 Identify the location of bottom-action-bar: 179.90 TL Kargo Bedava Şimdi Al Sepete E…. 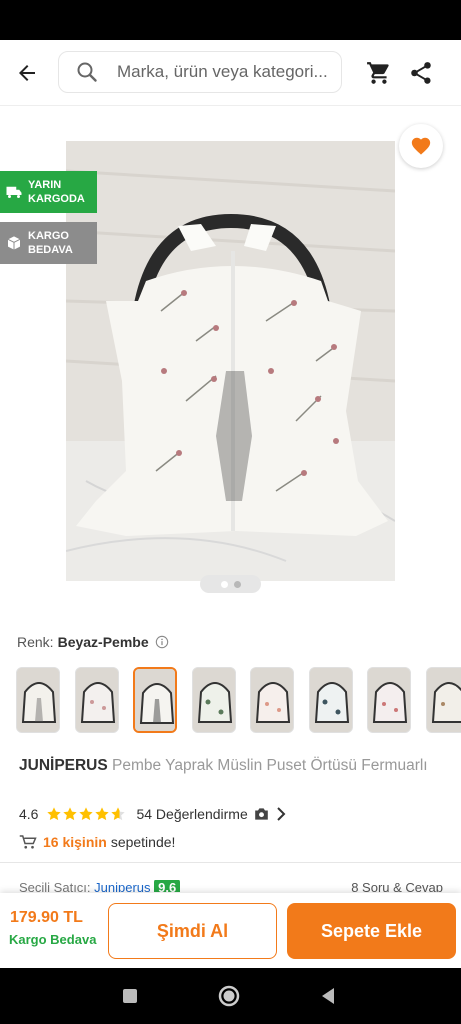
(230, 930).